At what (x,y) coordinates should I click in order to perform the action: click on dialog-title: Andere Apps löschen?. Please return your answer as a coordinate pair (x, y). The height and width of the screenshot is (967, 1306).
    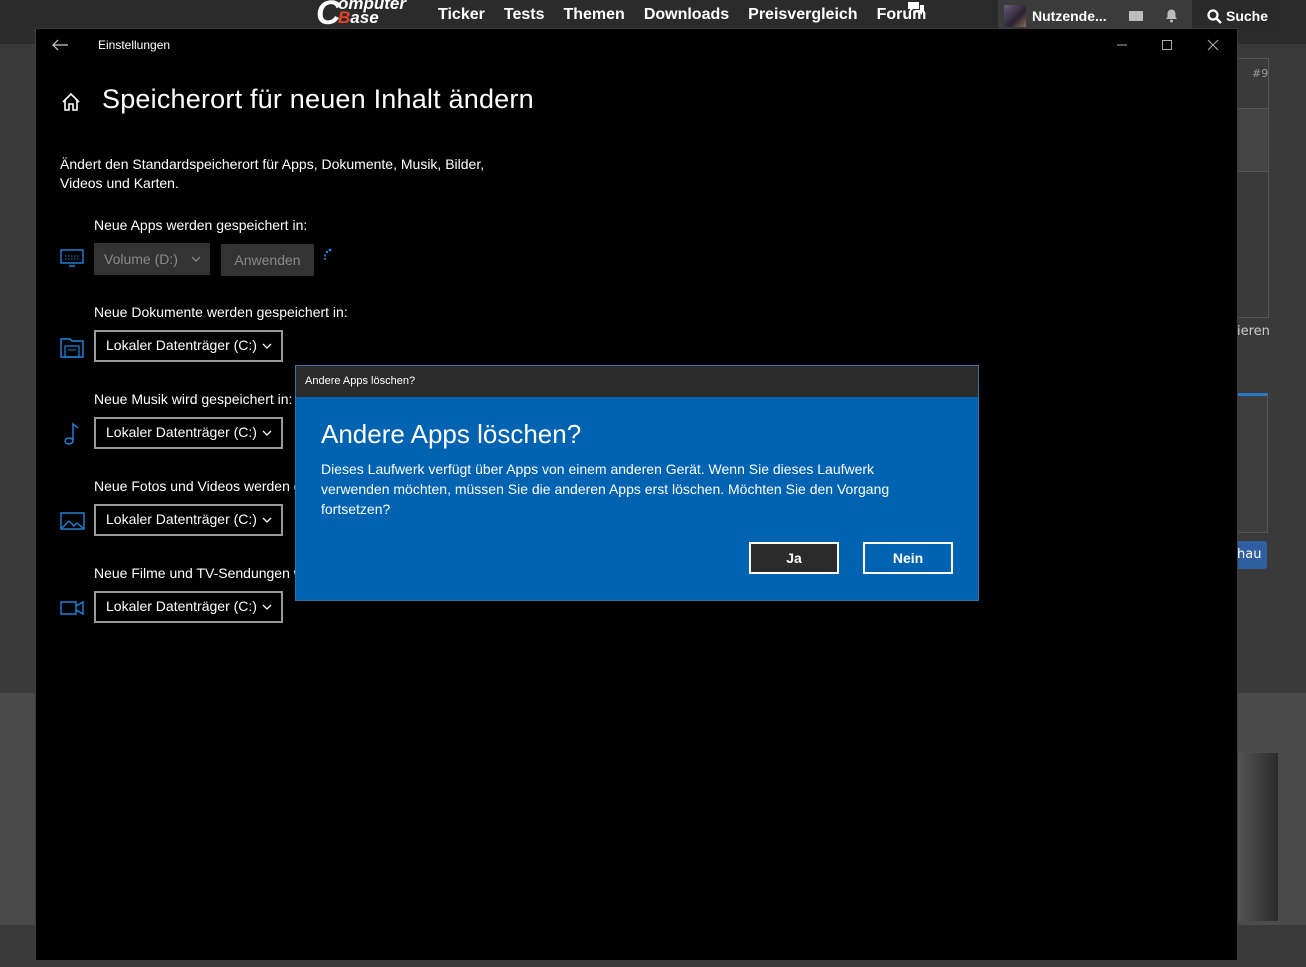
    Looking at the image, I should click on (451, 434).